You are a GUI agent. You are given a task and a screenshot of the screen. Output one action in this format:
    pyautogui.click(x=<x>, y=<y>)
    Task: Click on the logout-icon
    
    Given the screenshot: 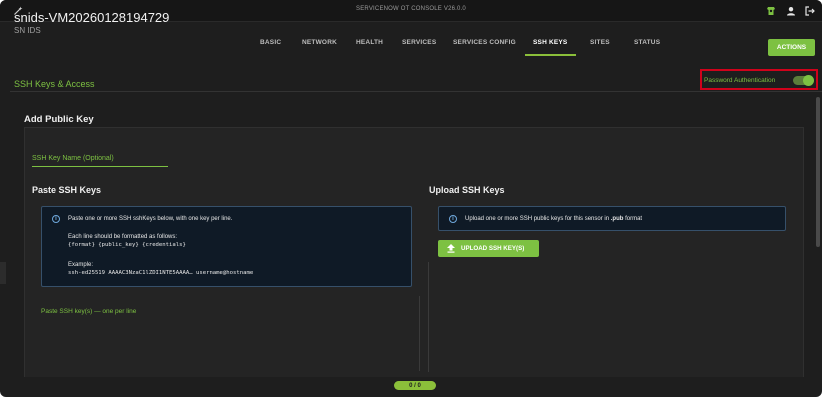 What is the action you would take?
    pyautogui.click(x=810, y=11)
    